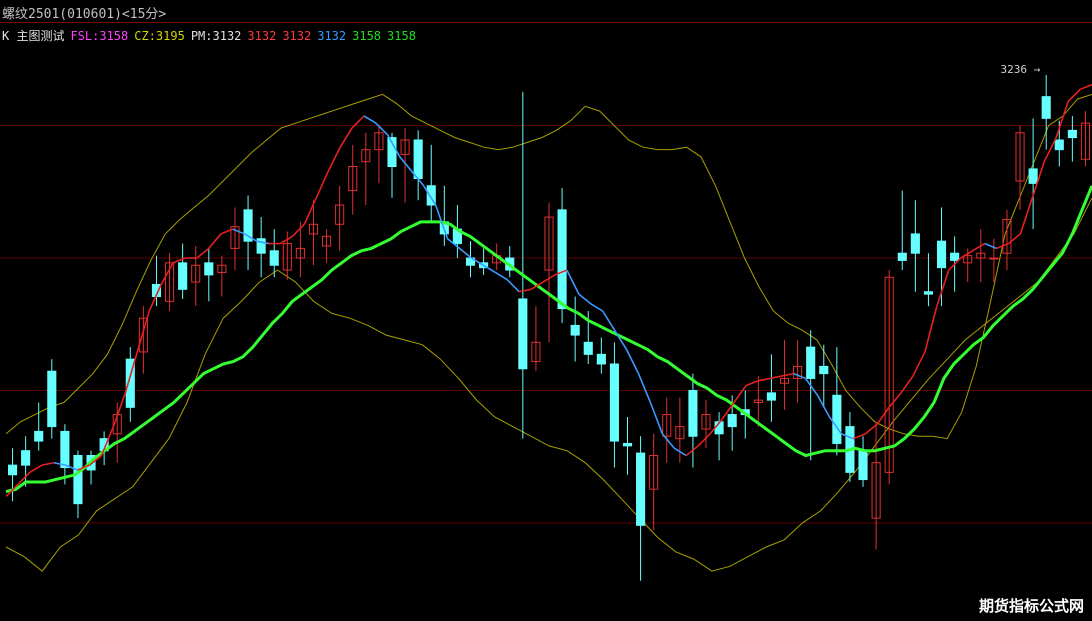 The width and height of the screenshot is (1092, 621). Describe the element at coordinates (84, 12) in the screenshot. I see `instrument-title: 螺纹2501(010601)<15分>` at that location.